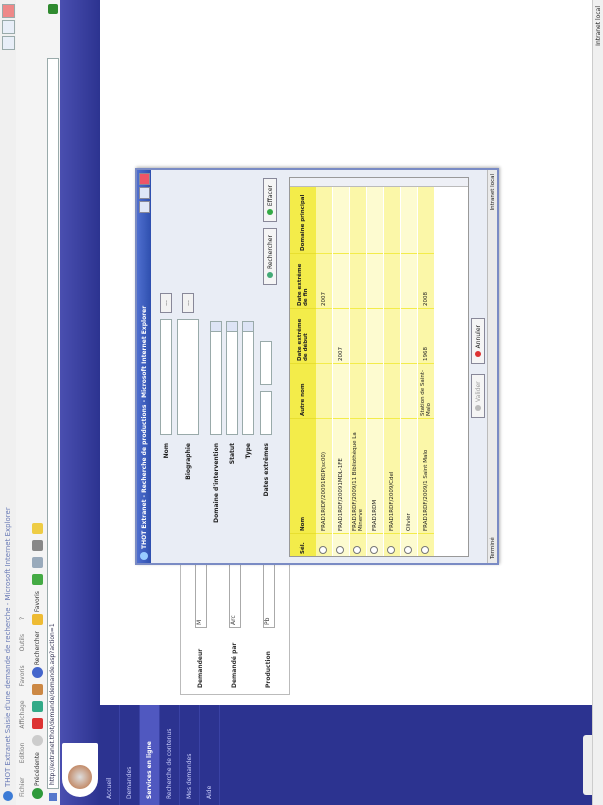 The width and height of the screenshot is (603, 805). Describe the element at coordinates (150, 755) in the screenshot. I see `sidebar-item-services: Services en ligne` at that location.